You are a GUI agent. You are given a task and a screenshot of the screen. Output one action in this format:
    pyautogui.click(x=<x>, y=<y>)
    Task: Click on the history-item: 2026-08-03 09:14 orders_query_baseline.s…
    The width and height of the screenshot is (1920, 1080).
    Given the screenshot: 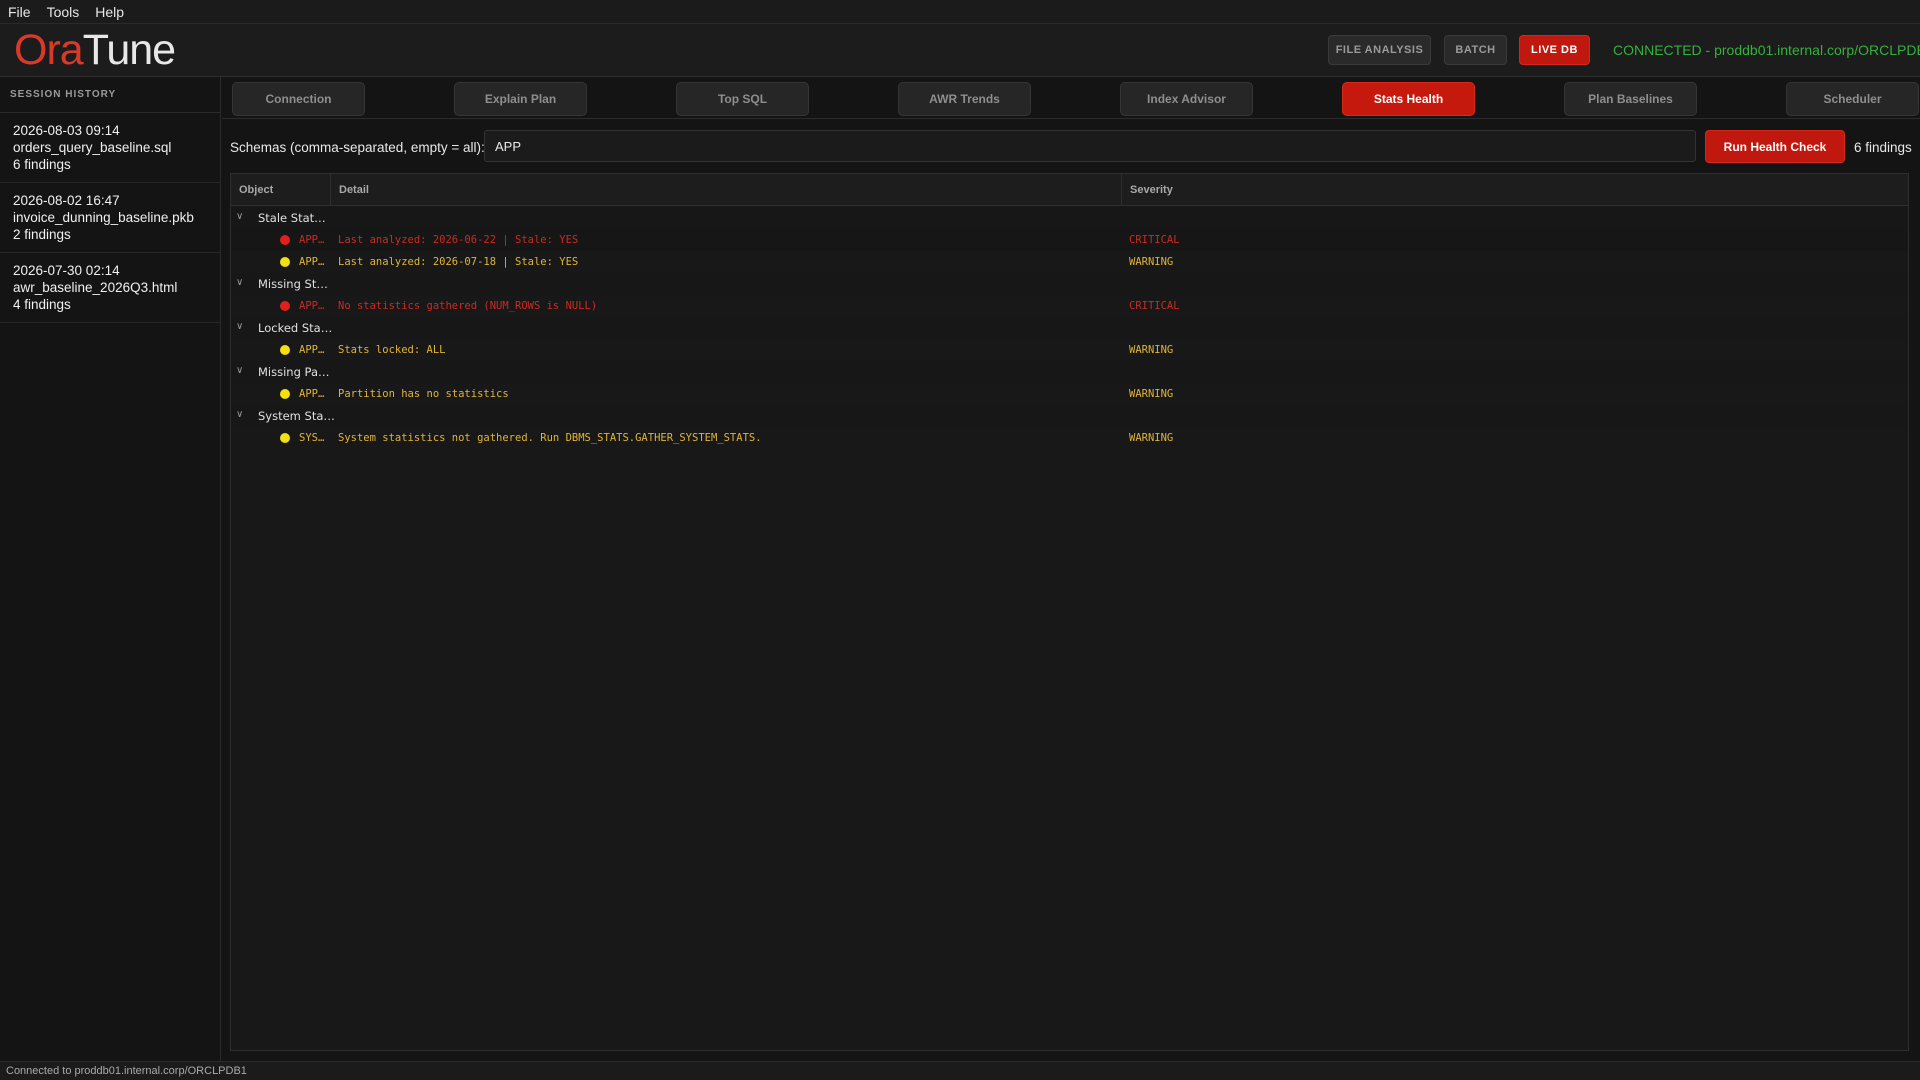 What is the action you would take?
    pyautogui.click(x=110, y=148)
    